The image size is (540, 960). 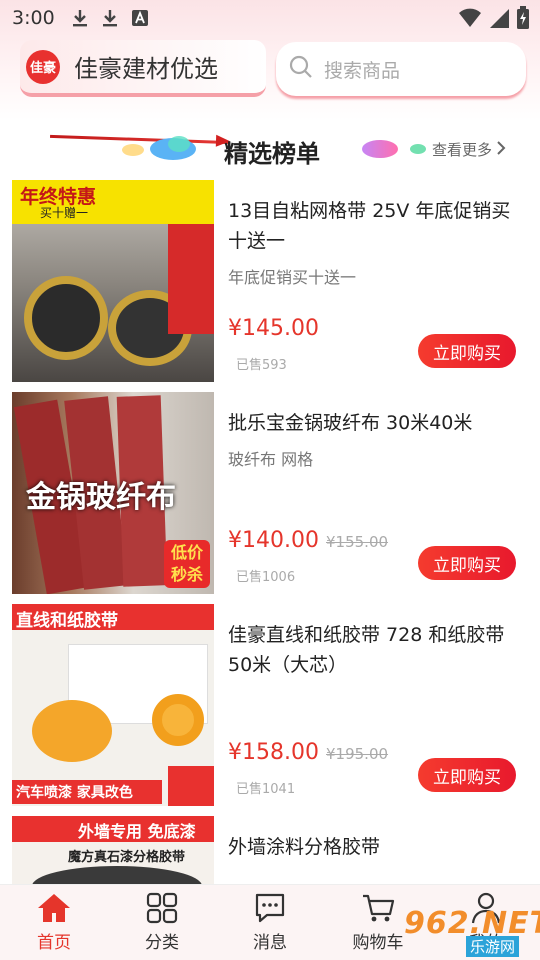 What do you see at coordinates (113, 617) in the screenshot?
I see `promo-banner: 直线和纸胶带` at bounding box center [113, 617].